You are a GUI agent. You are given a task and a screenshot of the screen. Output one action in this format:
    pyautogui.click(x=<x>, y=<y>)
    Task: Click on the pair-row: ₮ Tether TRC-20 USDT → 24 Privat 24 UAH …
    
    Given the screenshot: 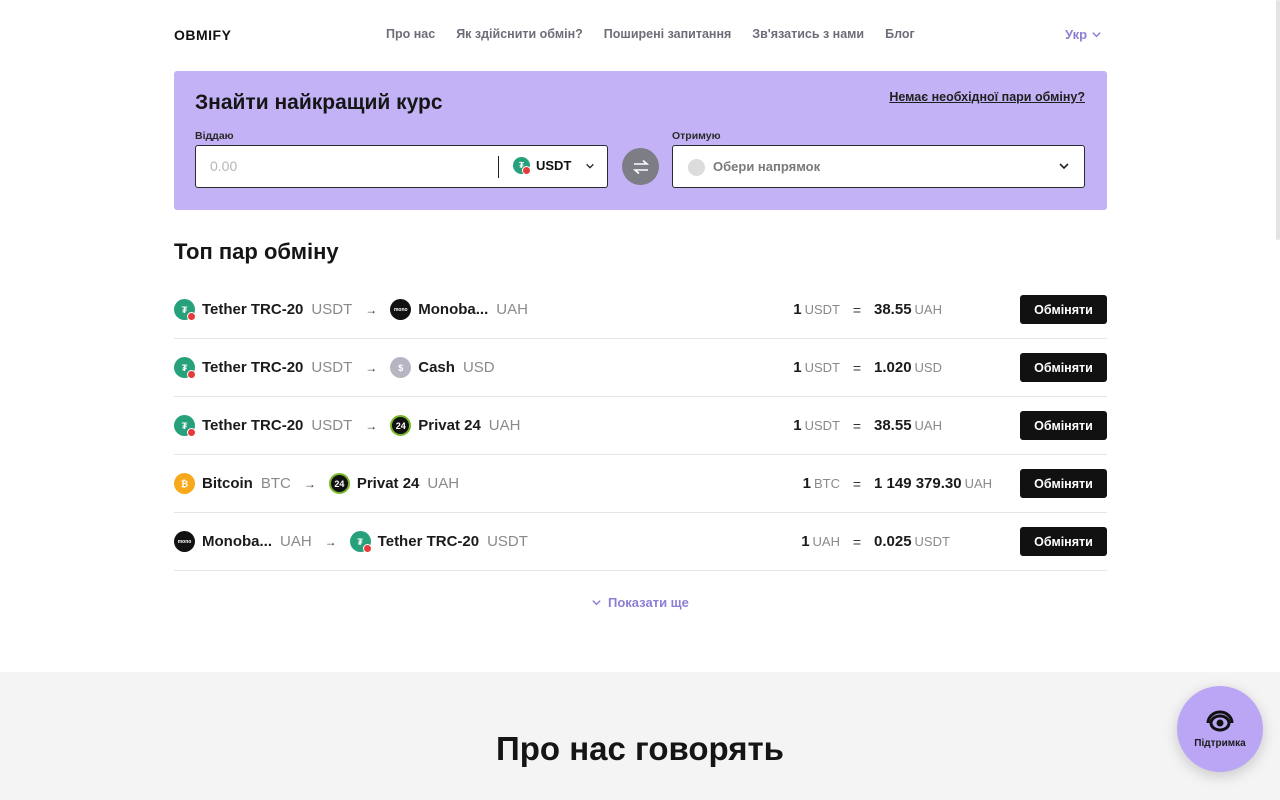 What is the action you would take?
    pyautogui.click(x=640, y=426)
    